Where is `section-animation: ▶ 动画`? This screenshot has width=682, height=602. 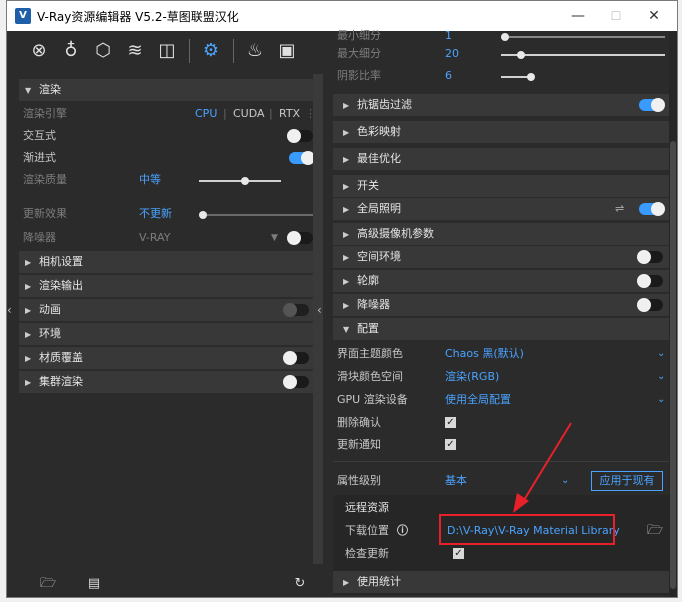 section-animation: ▶ 动画 is located at coordinates (166, 310).